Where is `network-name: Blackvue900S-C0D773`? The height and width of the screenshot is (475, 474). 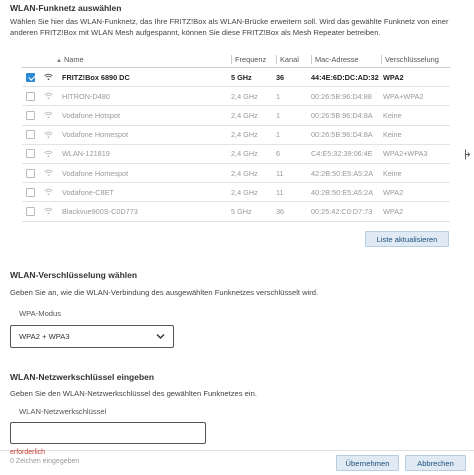 network-name: Blackvue900S-C0D773 is located at coordinates (100, 211).